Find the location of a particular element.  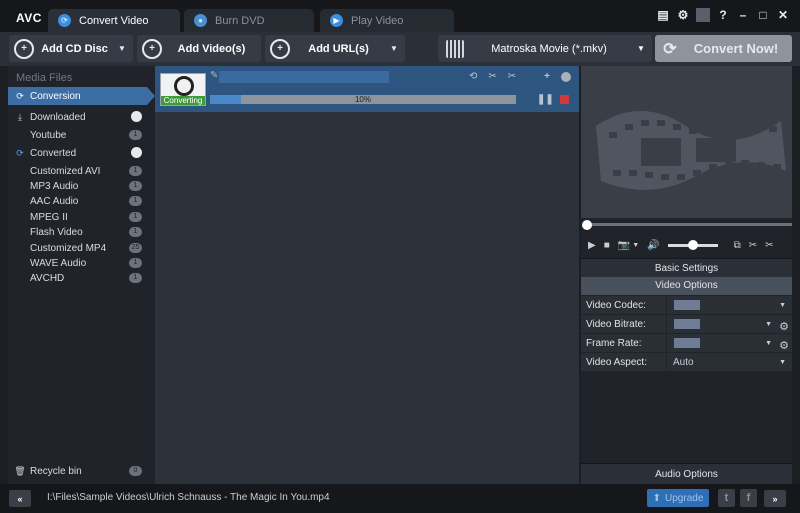

close-button: ✕ is located at coordinates (783, 15).